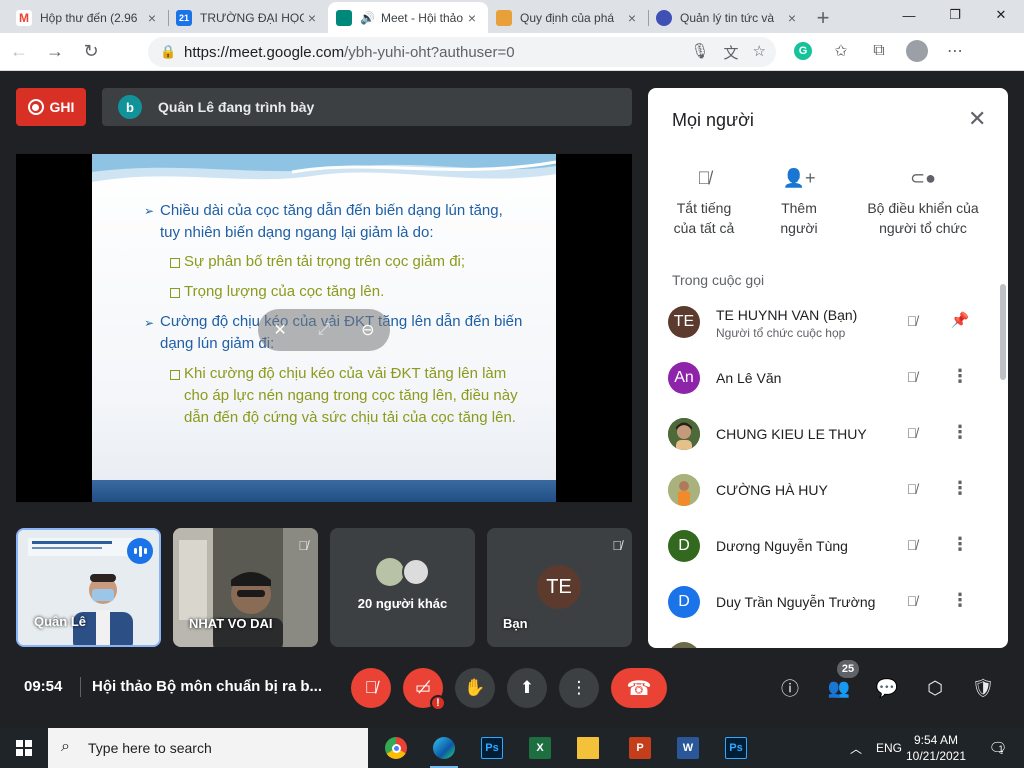 The width and height of the screenshot is (1024, 768). I want to click on meeting-details-button: ⓘ, so click(790, 688).